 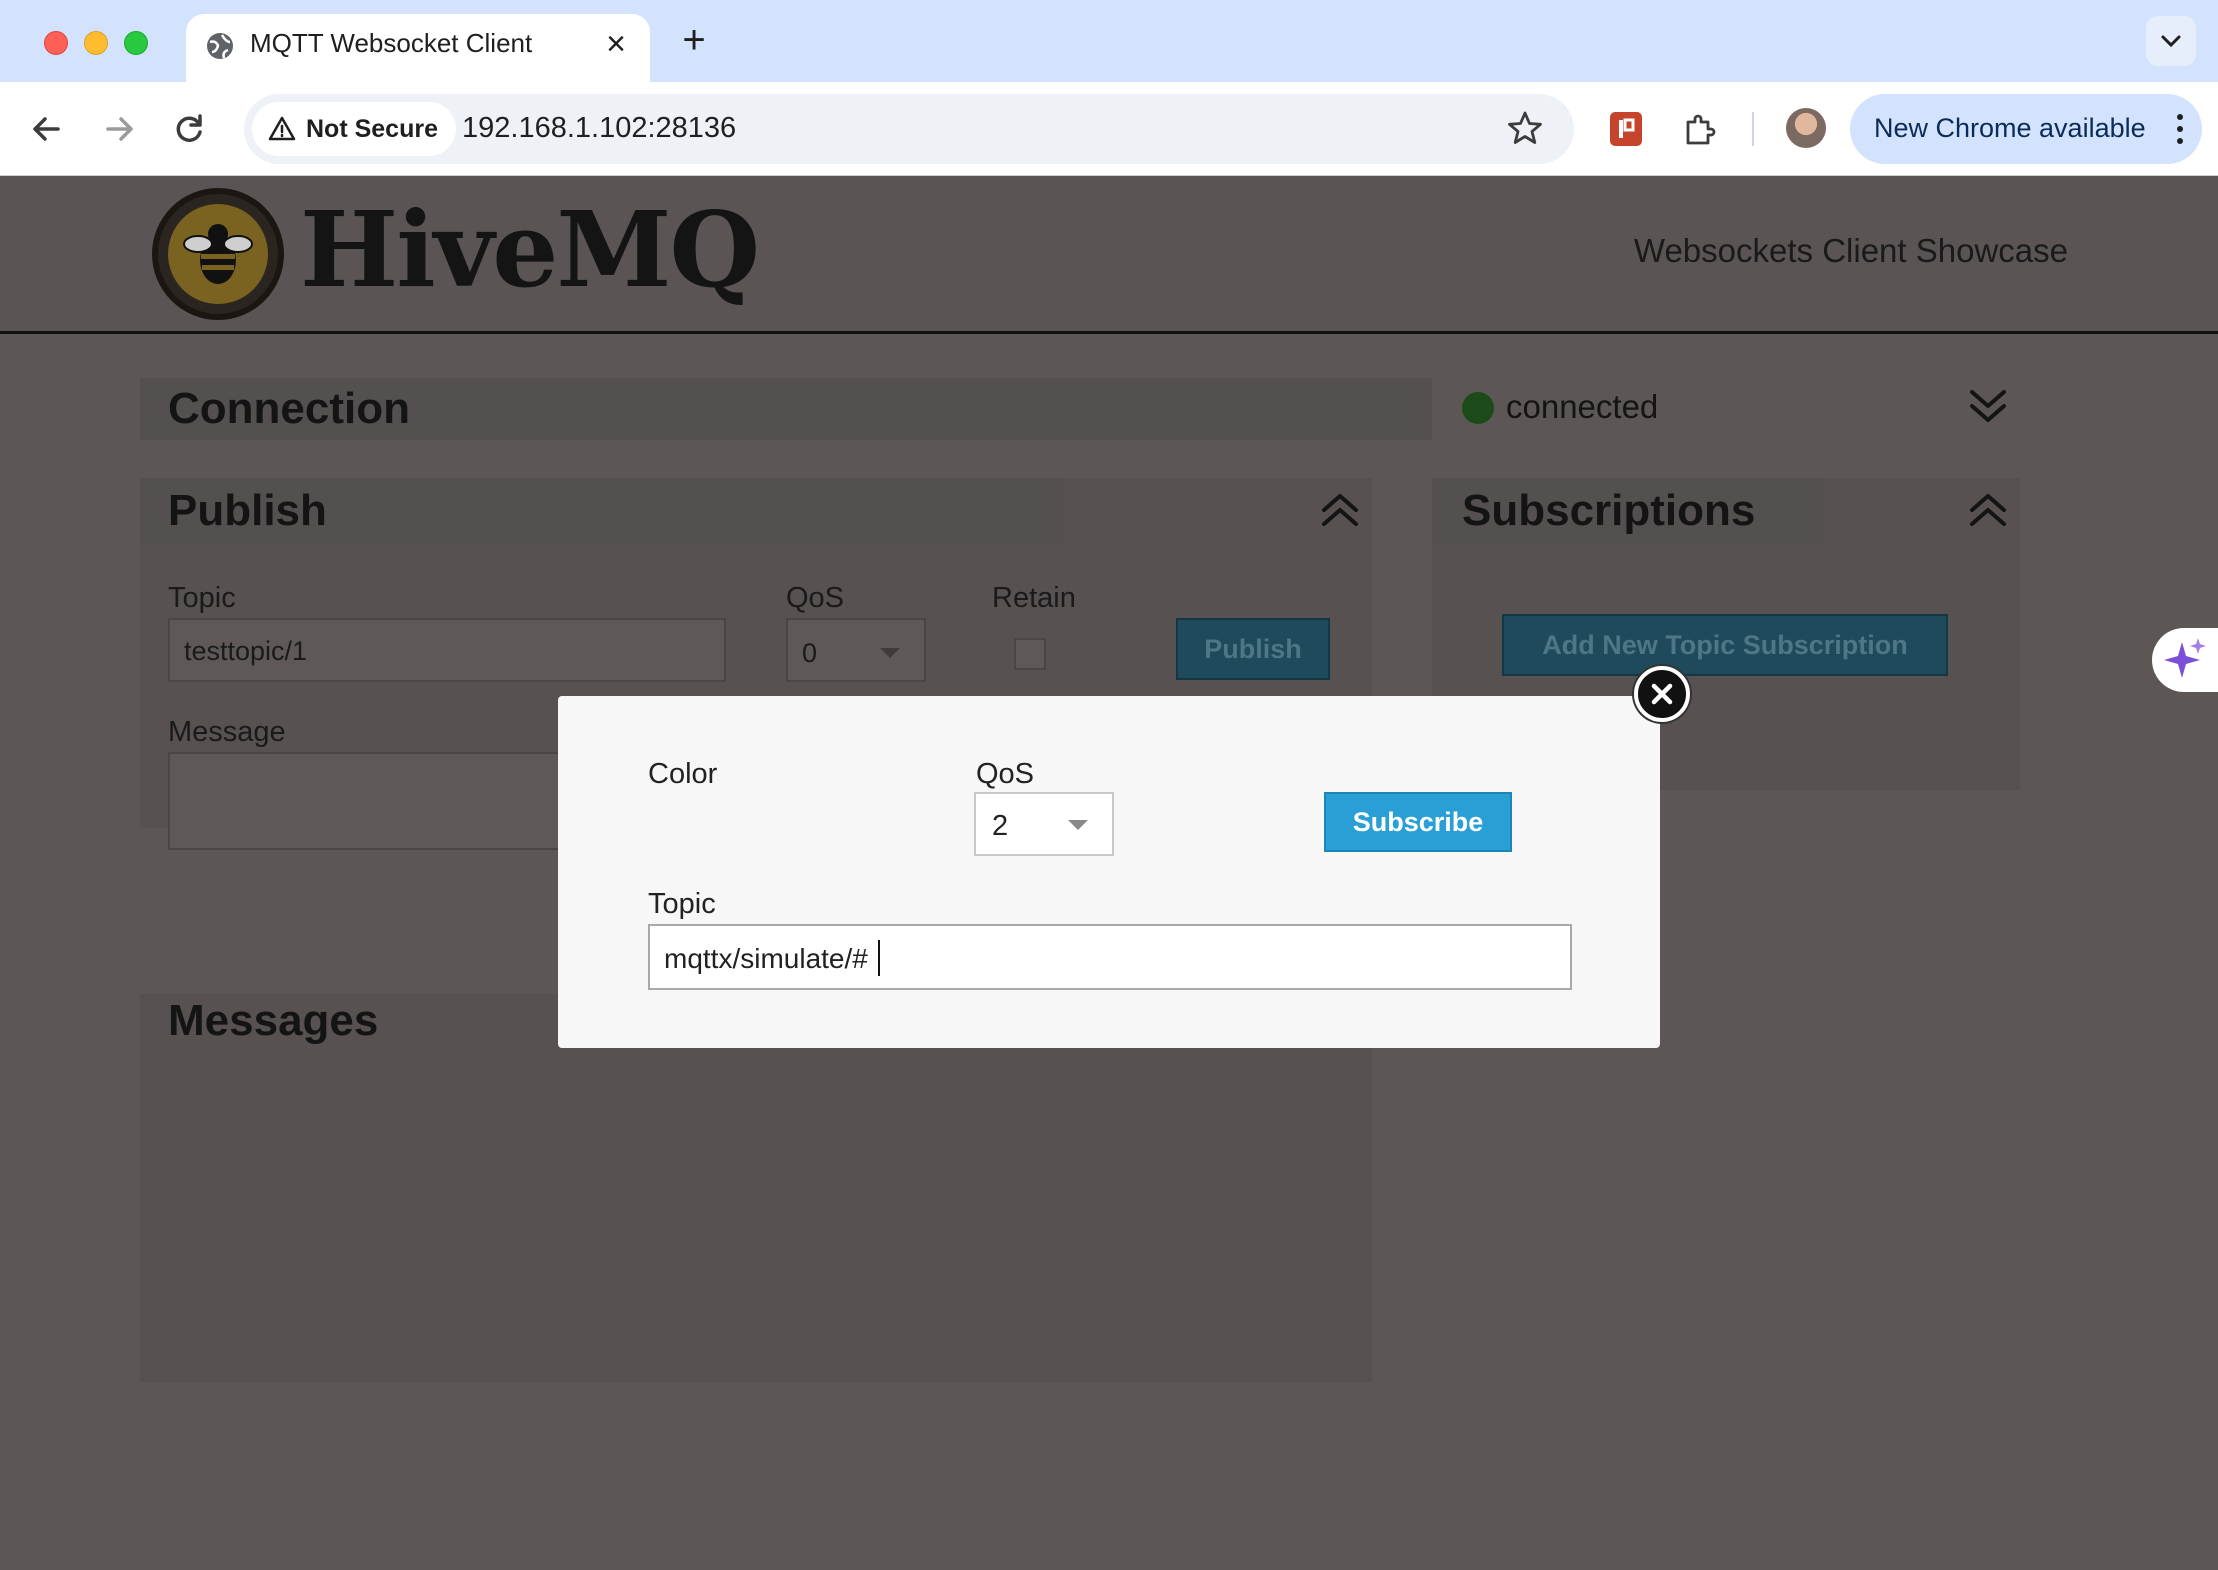 What do you see at coordinates (246, 651) in the screenshot?
I see `publish-topic-value: testtopic/1` at bounding box center [246, 651].